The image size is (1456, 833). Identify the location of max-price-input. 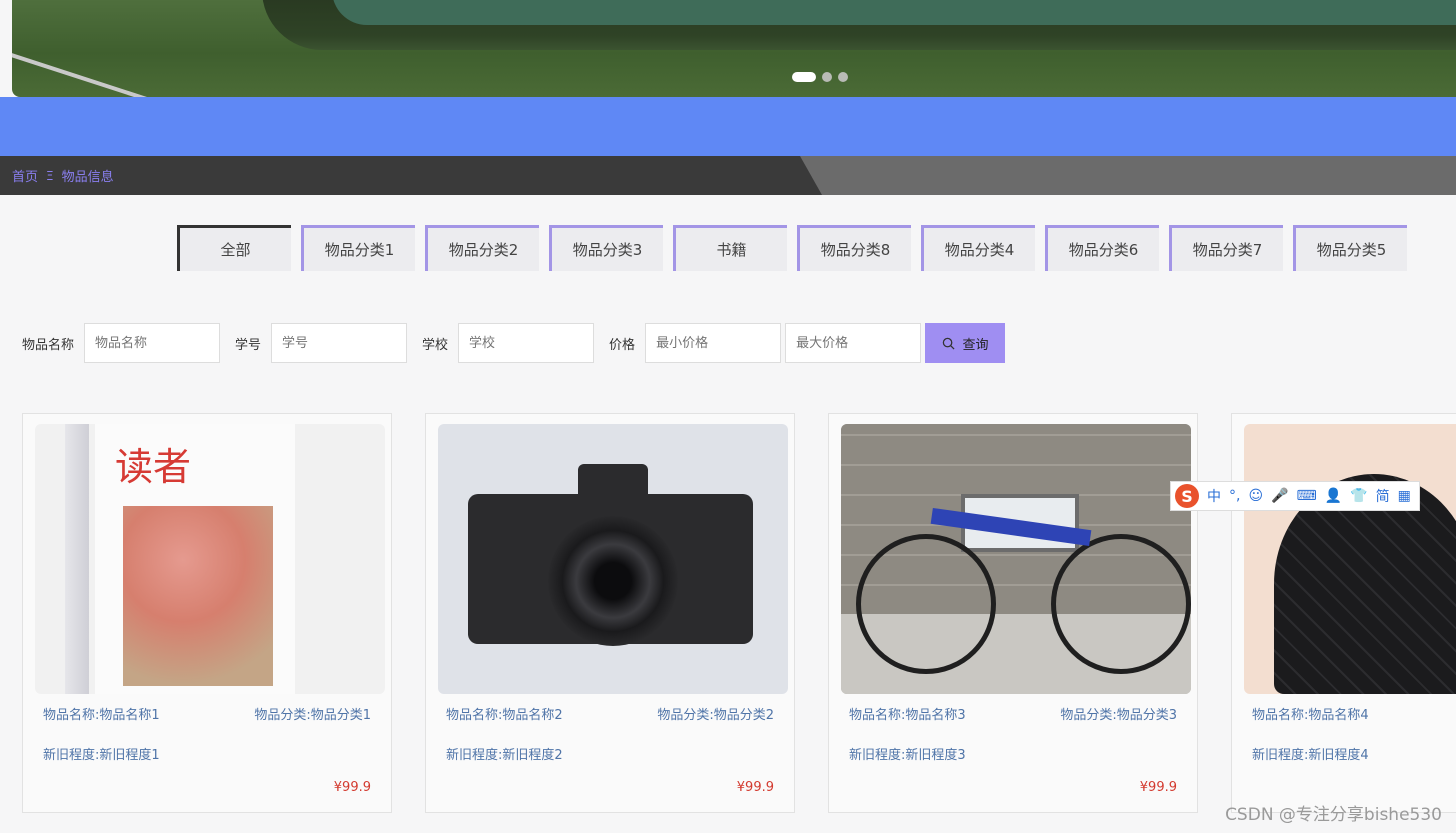
(853, 343).